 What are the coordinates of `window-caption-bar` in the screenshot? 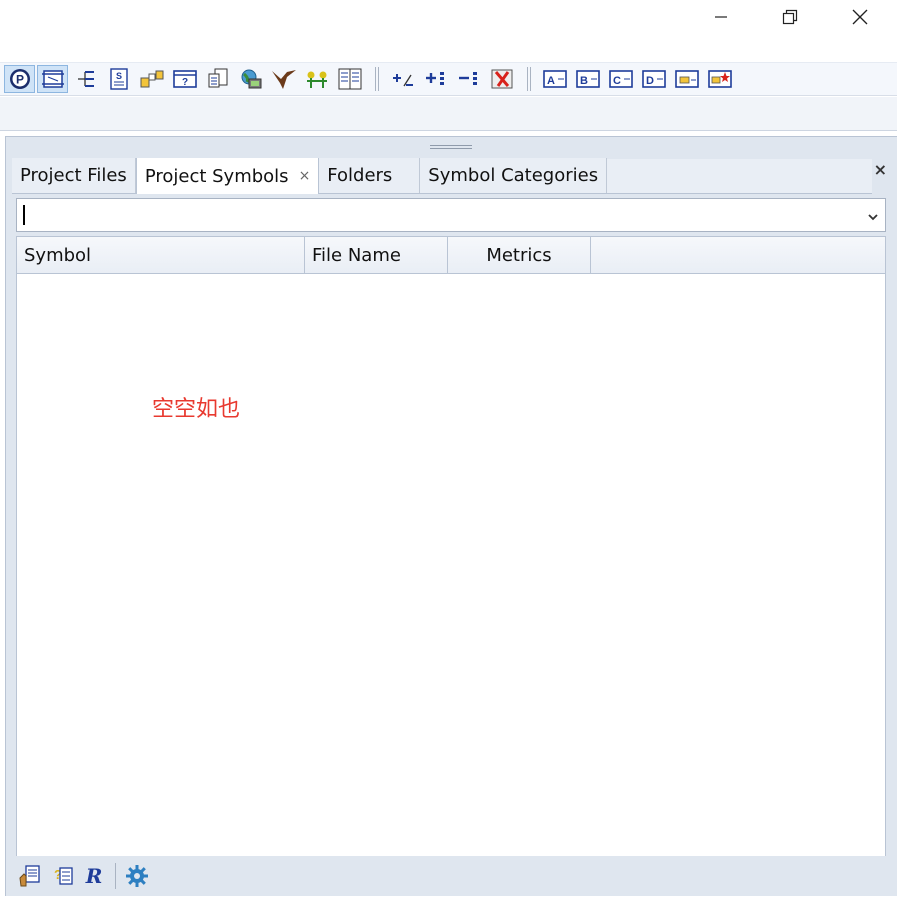 It's located at (448, 18).